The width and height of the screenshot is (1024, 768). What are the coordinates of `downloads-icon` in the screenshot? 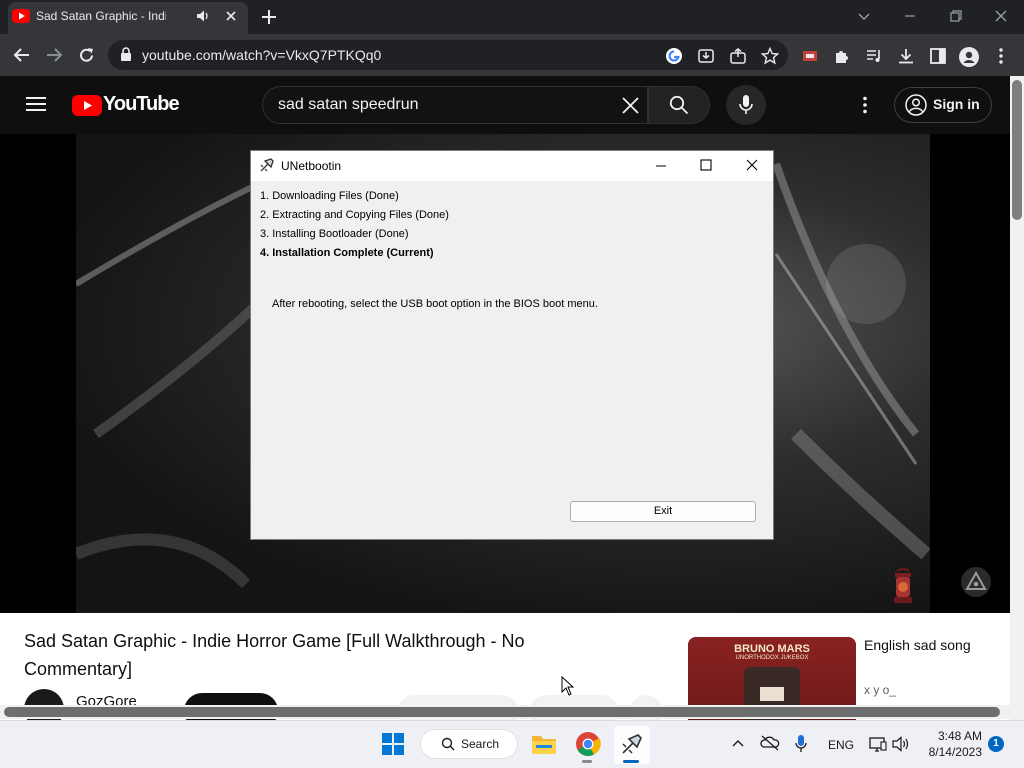 It's located at (906, 56).